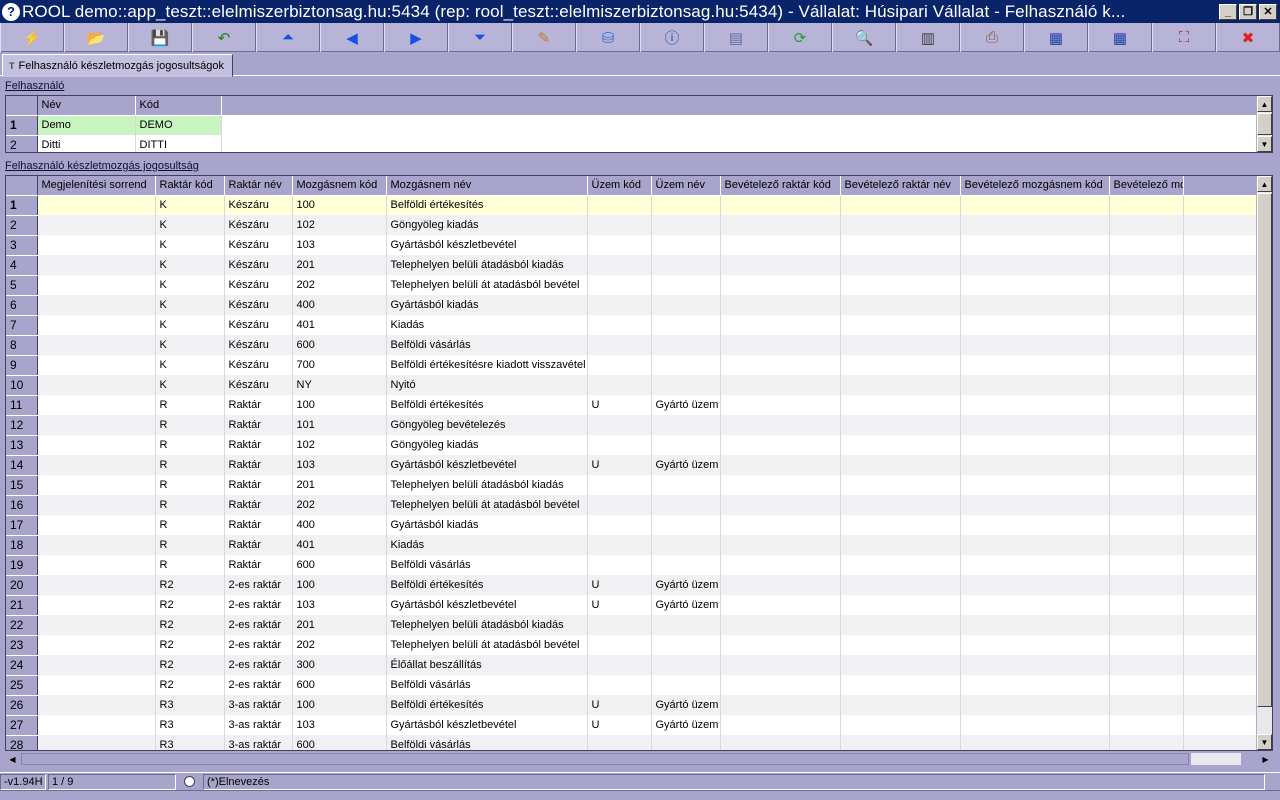 The width and height of the screenshot is (1280, 800). I want to click on rights-row: 19 R Raktár 600 Belföldi vásárlás, so click(632, 565).